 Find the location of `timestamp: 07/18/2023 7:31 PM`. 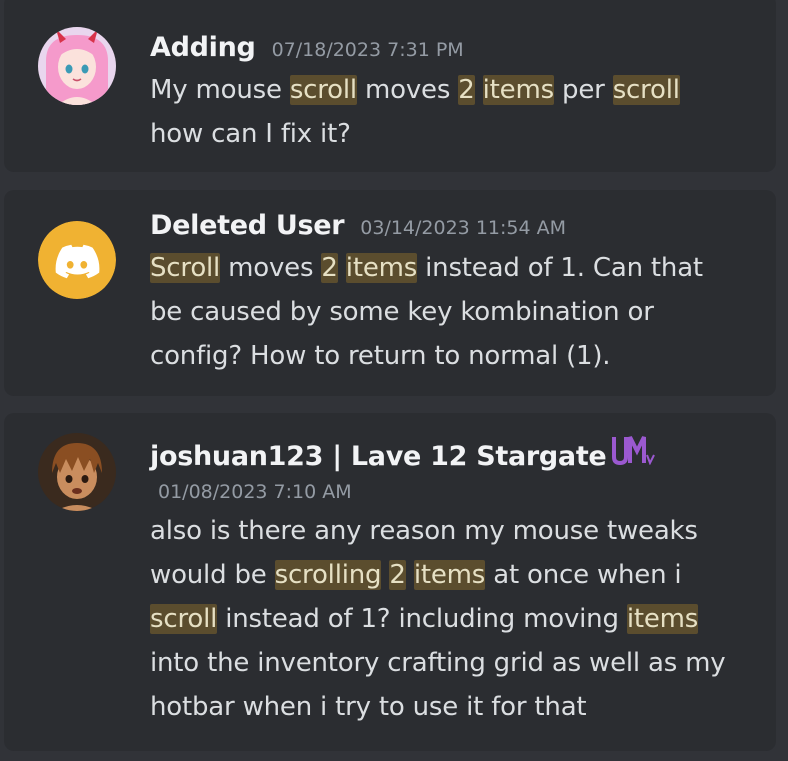

timestamp: 07/18/2023 7:31 PM is located at coordinates (367, 50).